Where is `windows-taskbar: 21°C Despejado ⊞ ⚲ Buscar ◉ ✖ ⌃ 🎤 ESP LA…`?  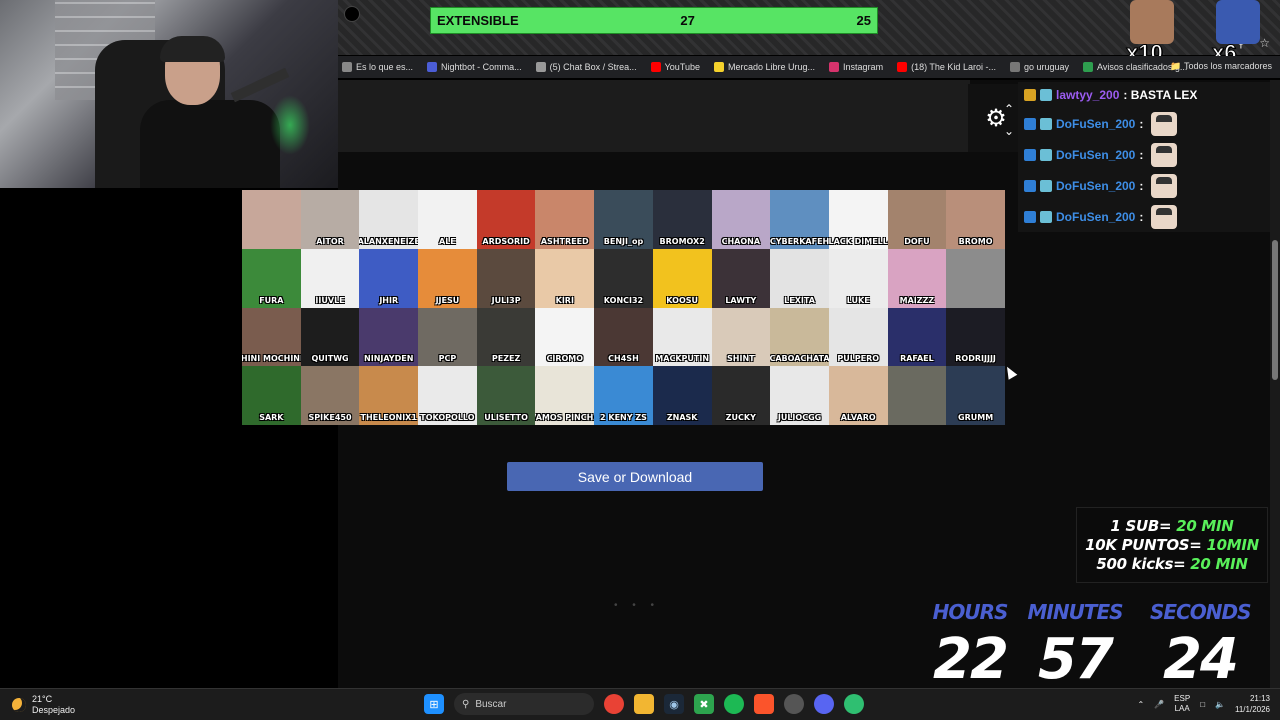
windows-taskbar: 21°C Despejado ⊞ ⚲ Buscar ◉ ✖ ⌃ 🎤 ESP LA… is located at coordinates (640, 704).